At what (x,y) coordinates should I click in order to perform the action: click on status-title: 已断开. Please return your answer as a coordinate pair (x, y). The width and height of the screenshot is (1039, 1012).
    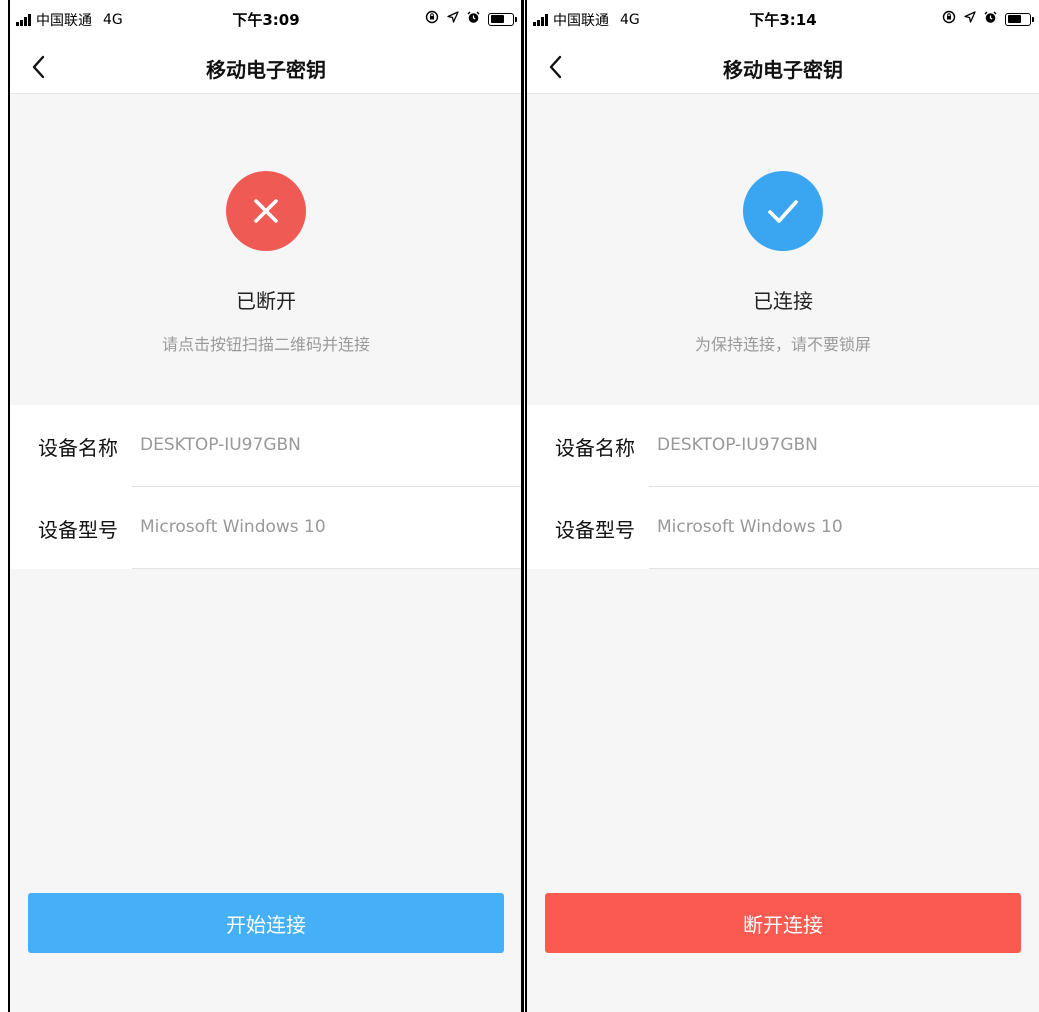
    Looking at the image, I should click on (266, 301).